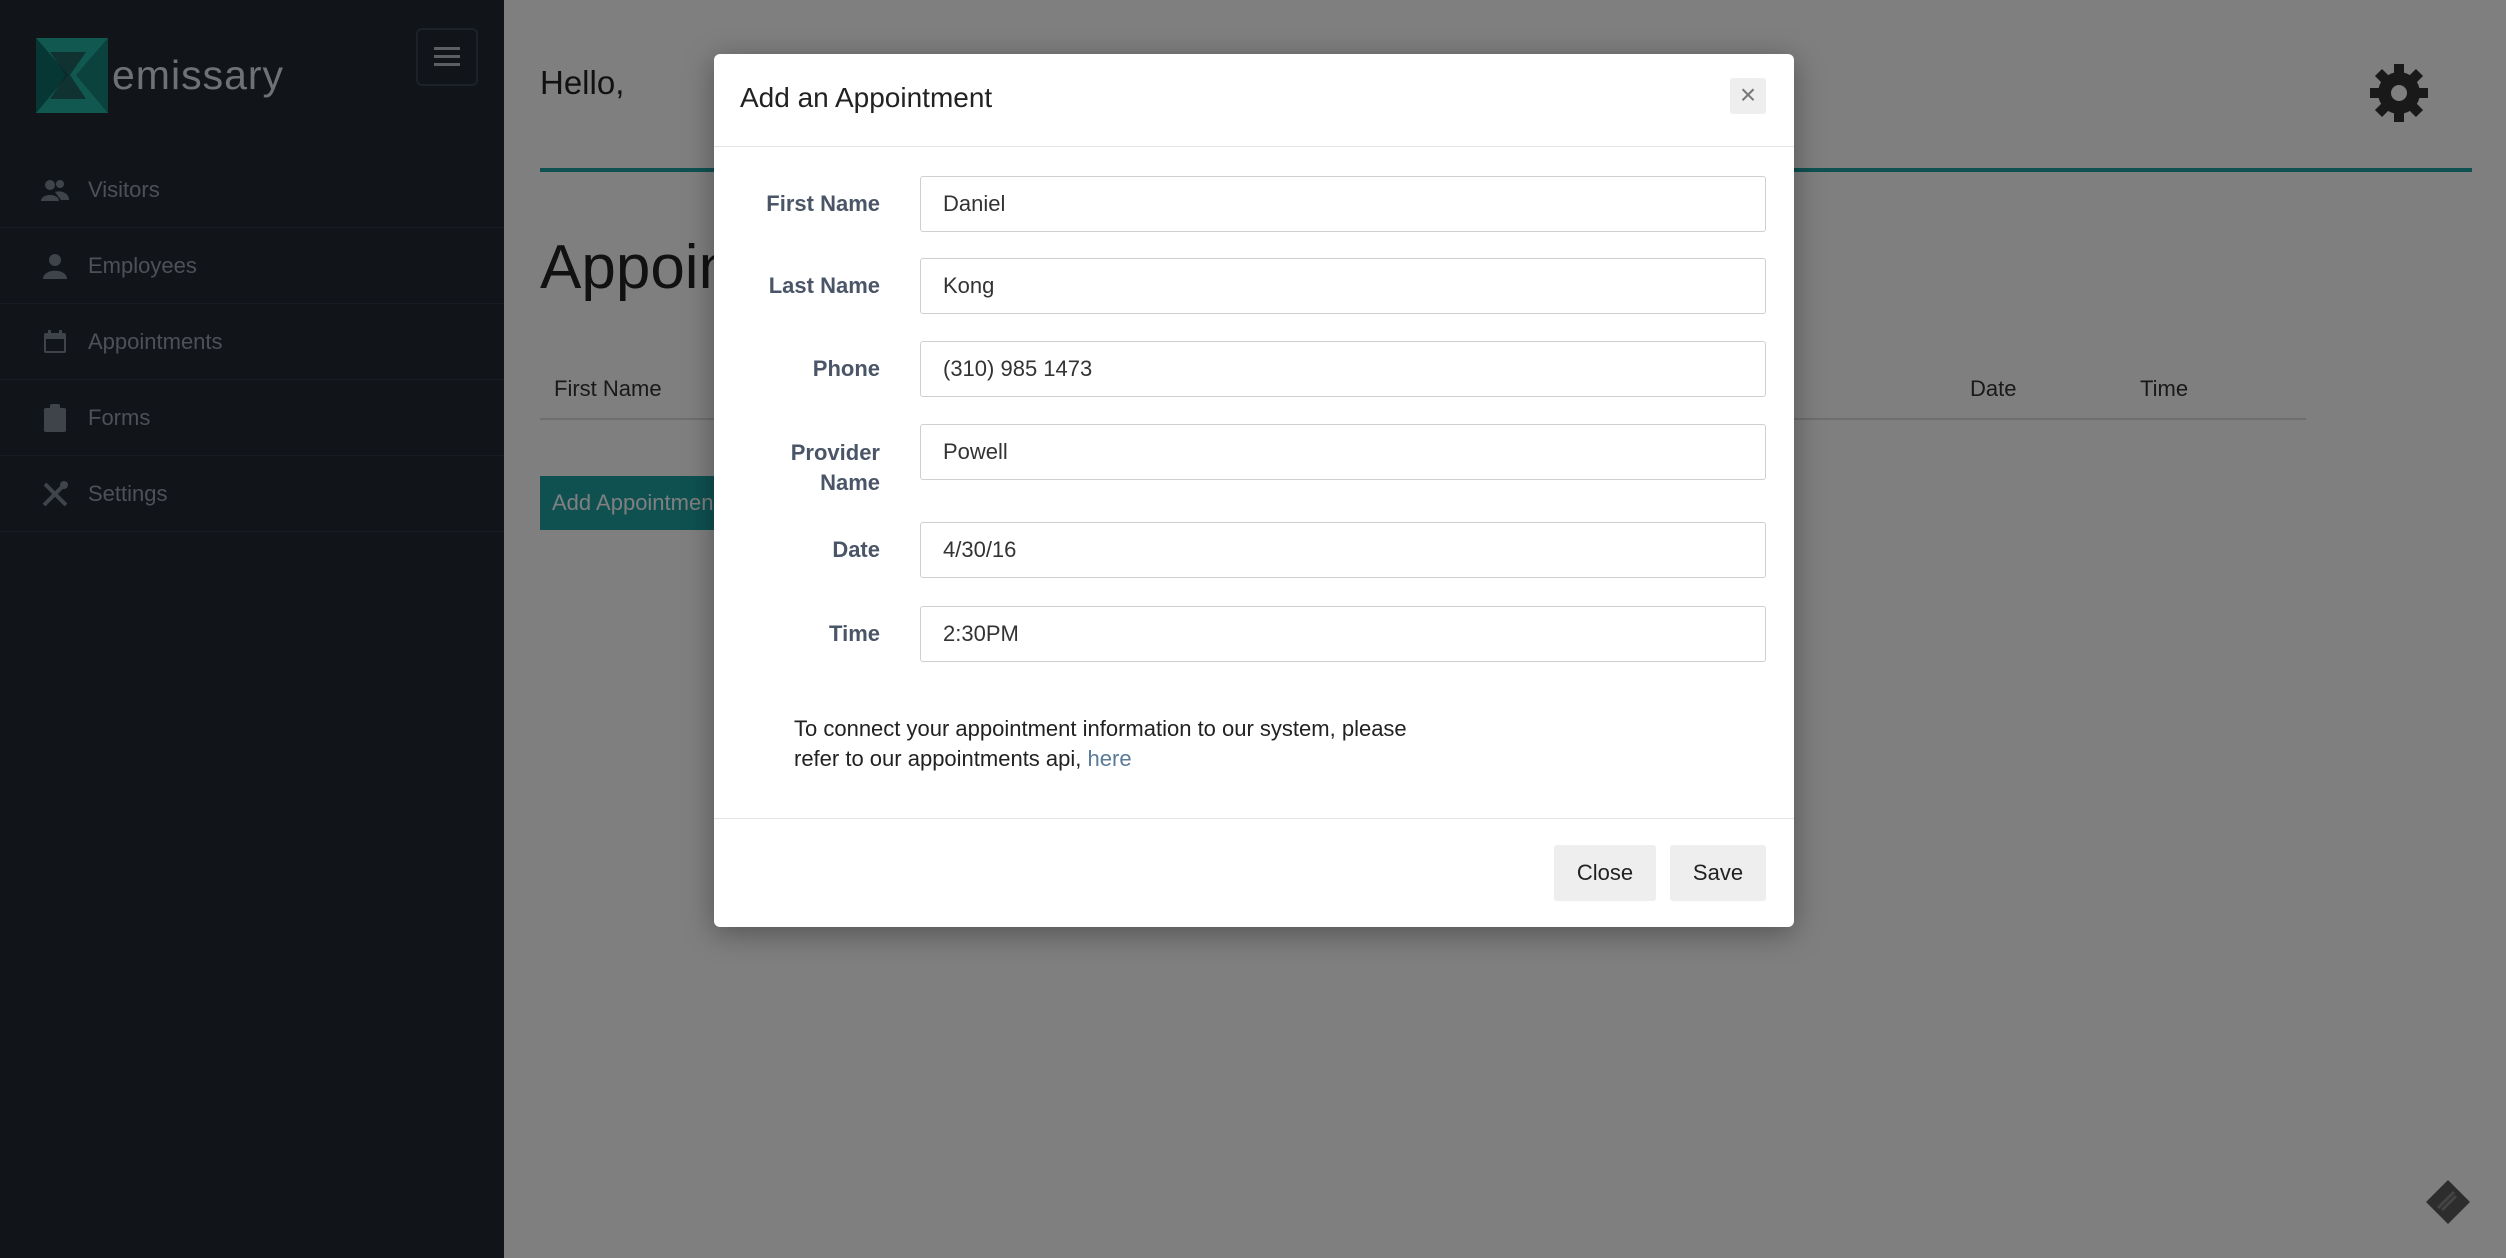 The image size is (2506, 1258). What do you see at coordinates (866, 97) in the screenshot?
I see `modal-title: Add an Appointment` at bounding box center [866, 97].